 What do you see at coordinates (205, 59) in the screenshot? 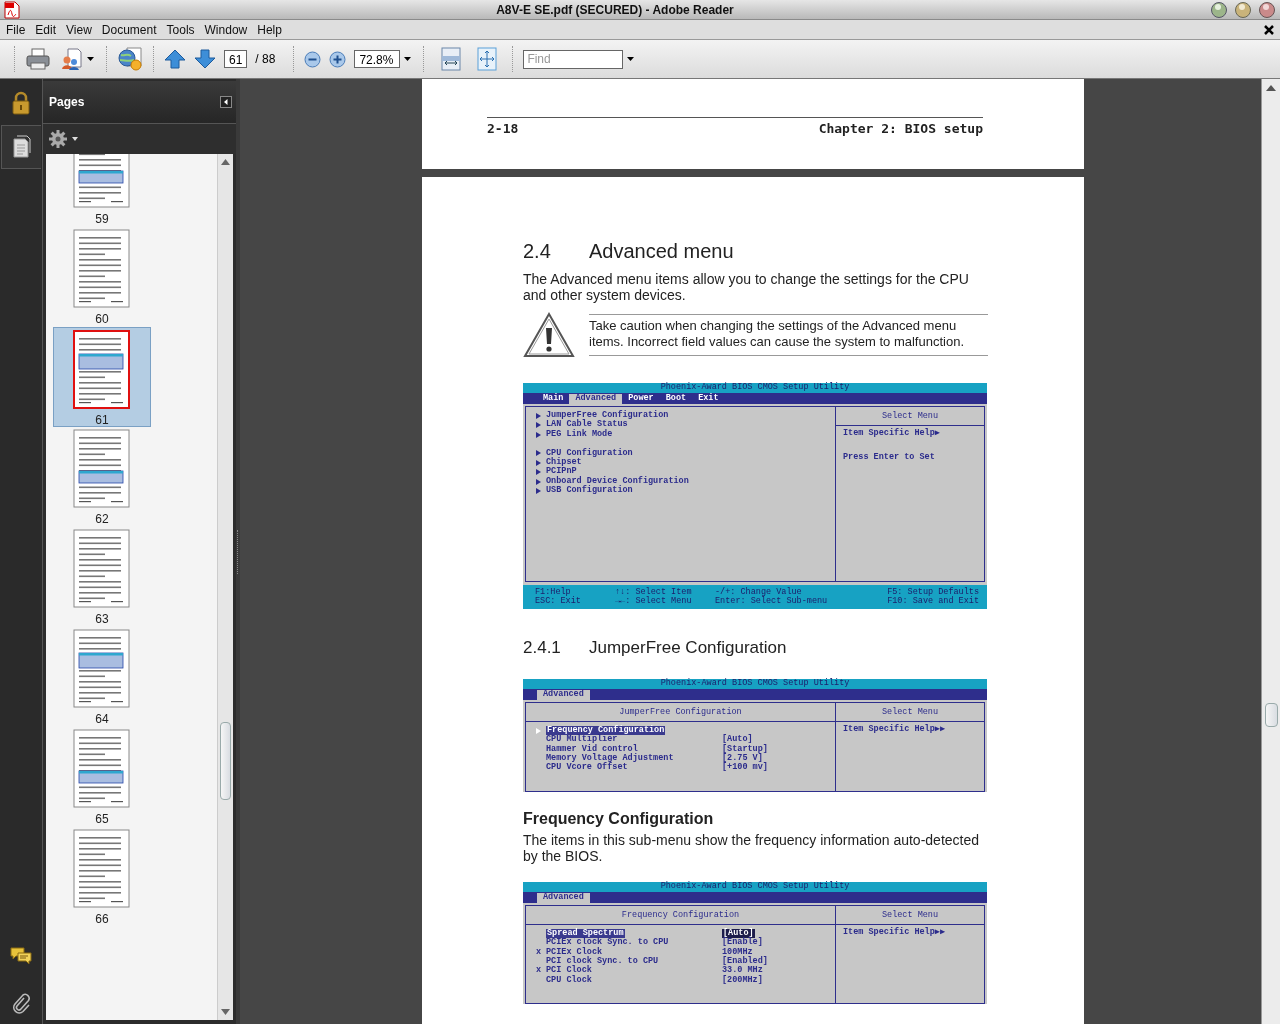
I see `next-page-icon` at bounding box center [205, 59].